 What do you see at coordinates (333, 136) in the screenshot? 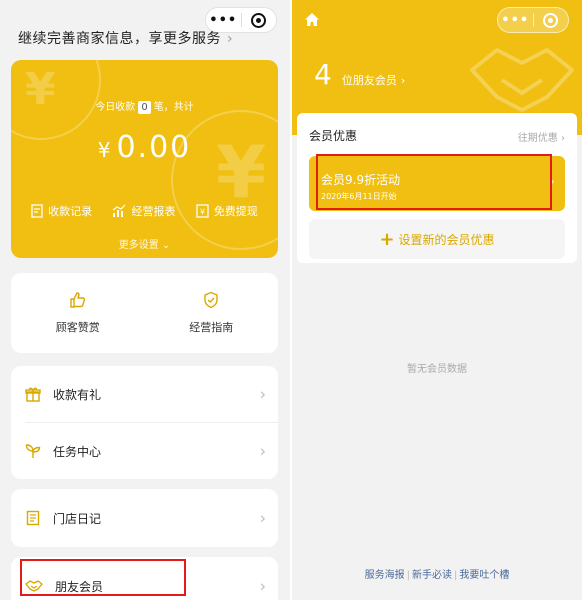
I see `member-benefits-title: 会员优惠` at bounding box center [333, 136].